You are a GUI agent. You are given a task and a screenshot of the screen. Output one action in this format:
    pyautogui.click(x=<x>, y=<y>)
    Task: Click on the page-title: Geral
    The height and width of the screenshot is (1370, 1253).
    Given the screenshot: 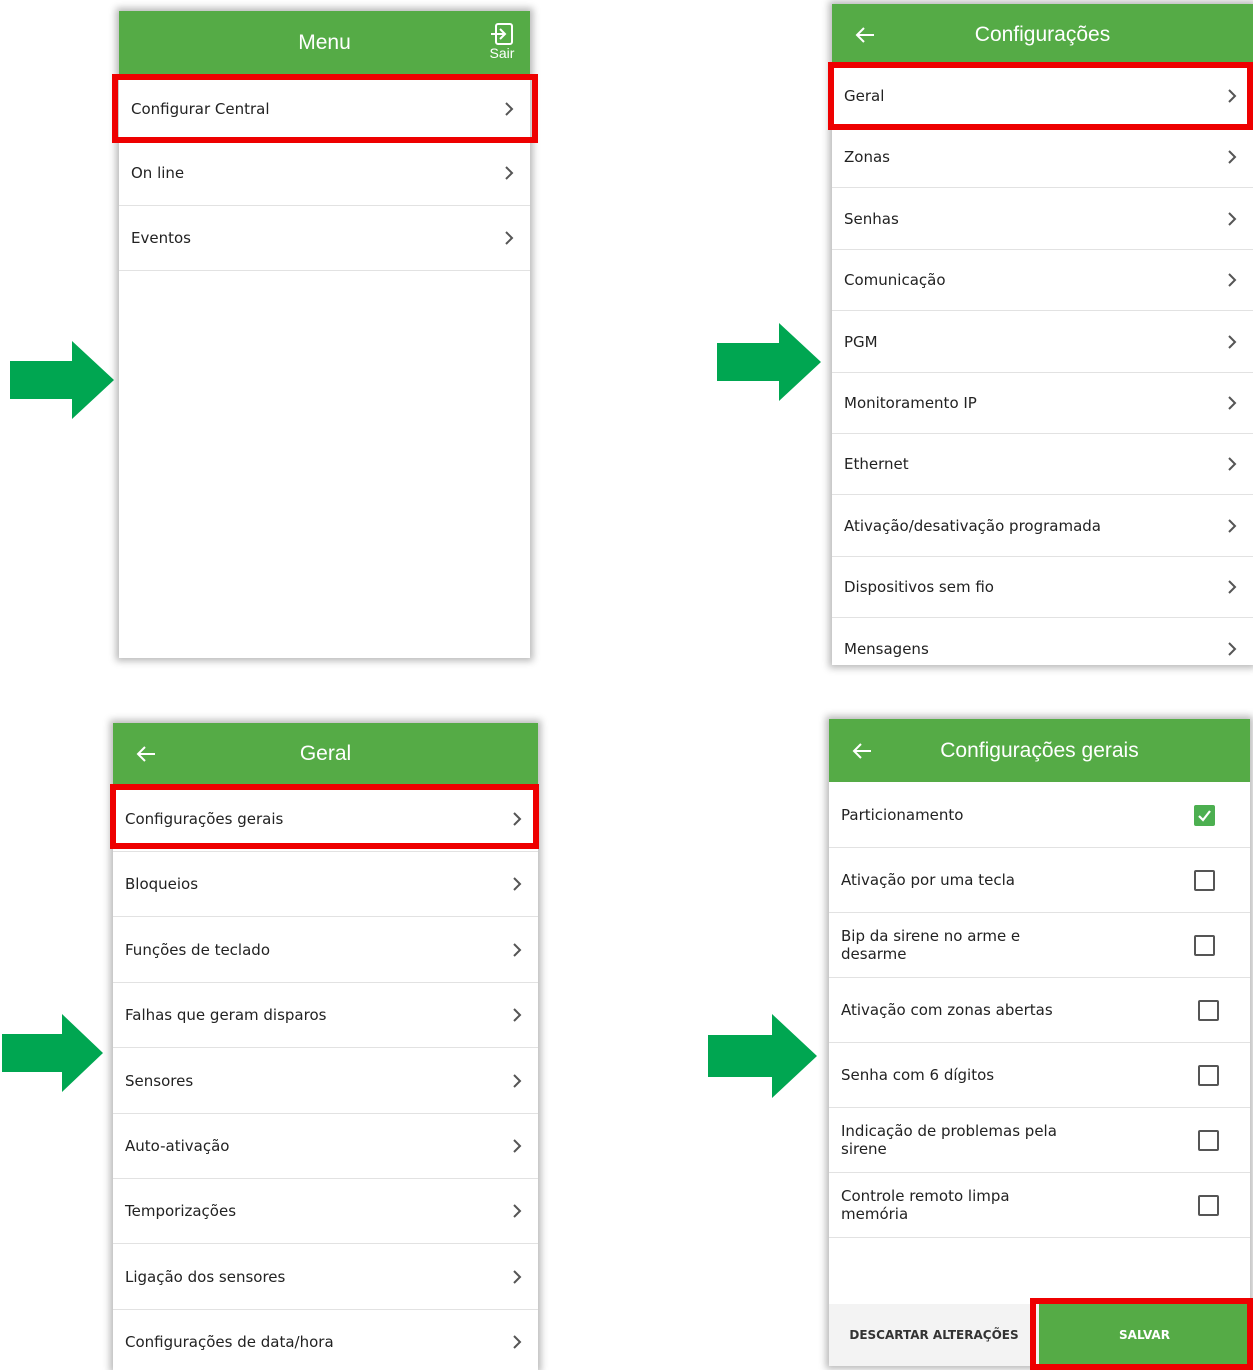 What is the action you would take?
    pyautogui.click(x=325, y=753)
    